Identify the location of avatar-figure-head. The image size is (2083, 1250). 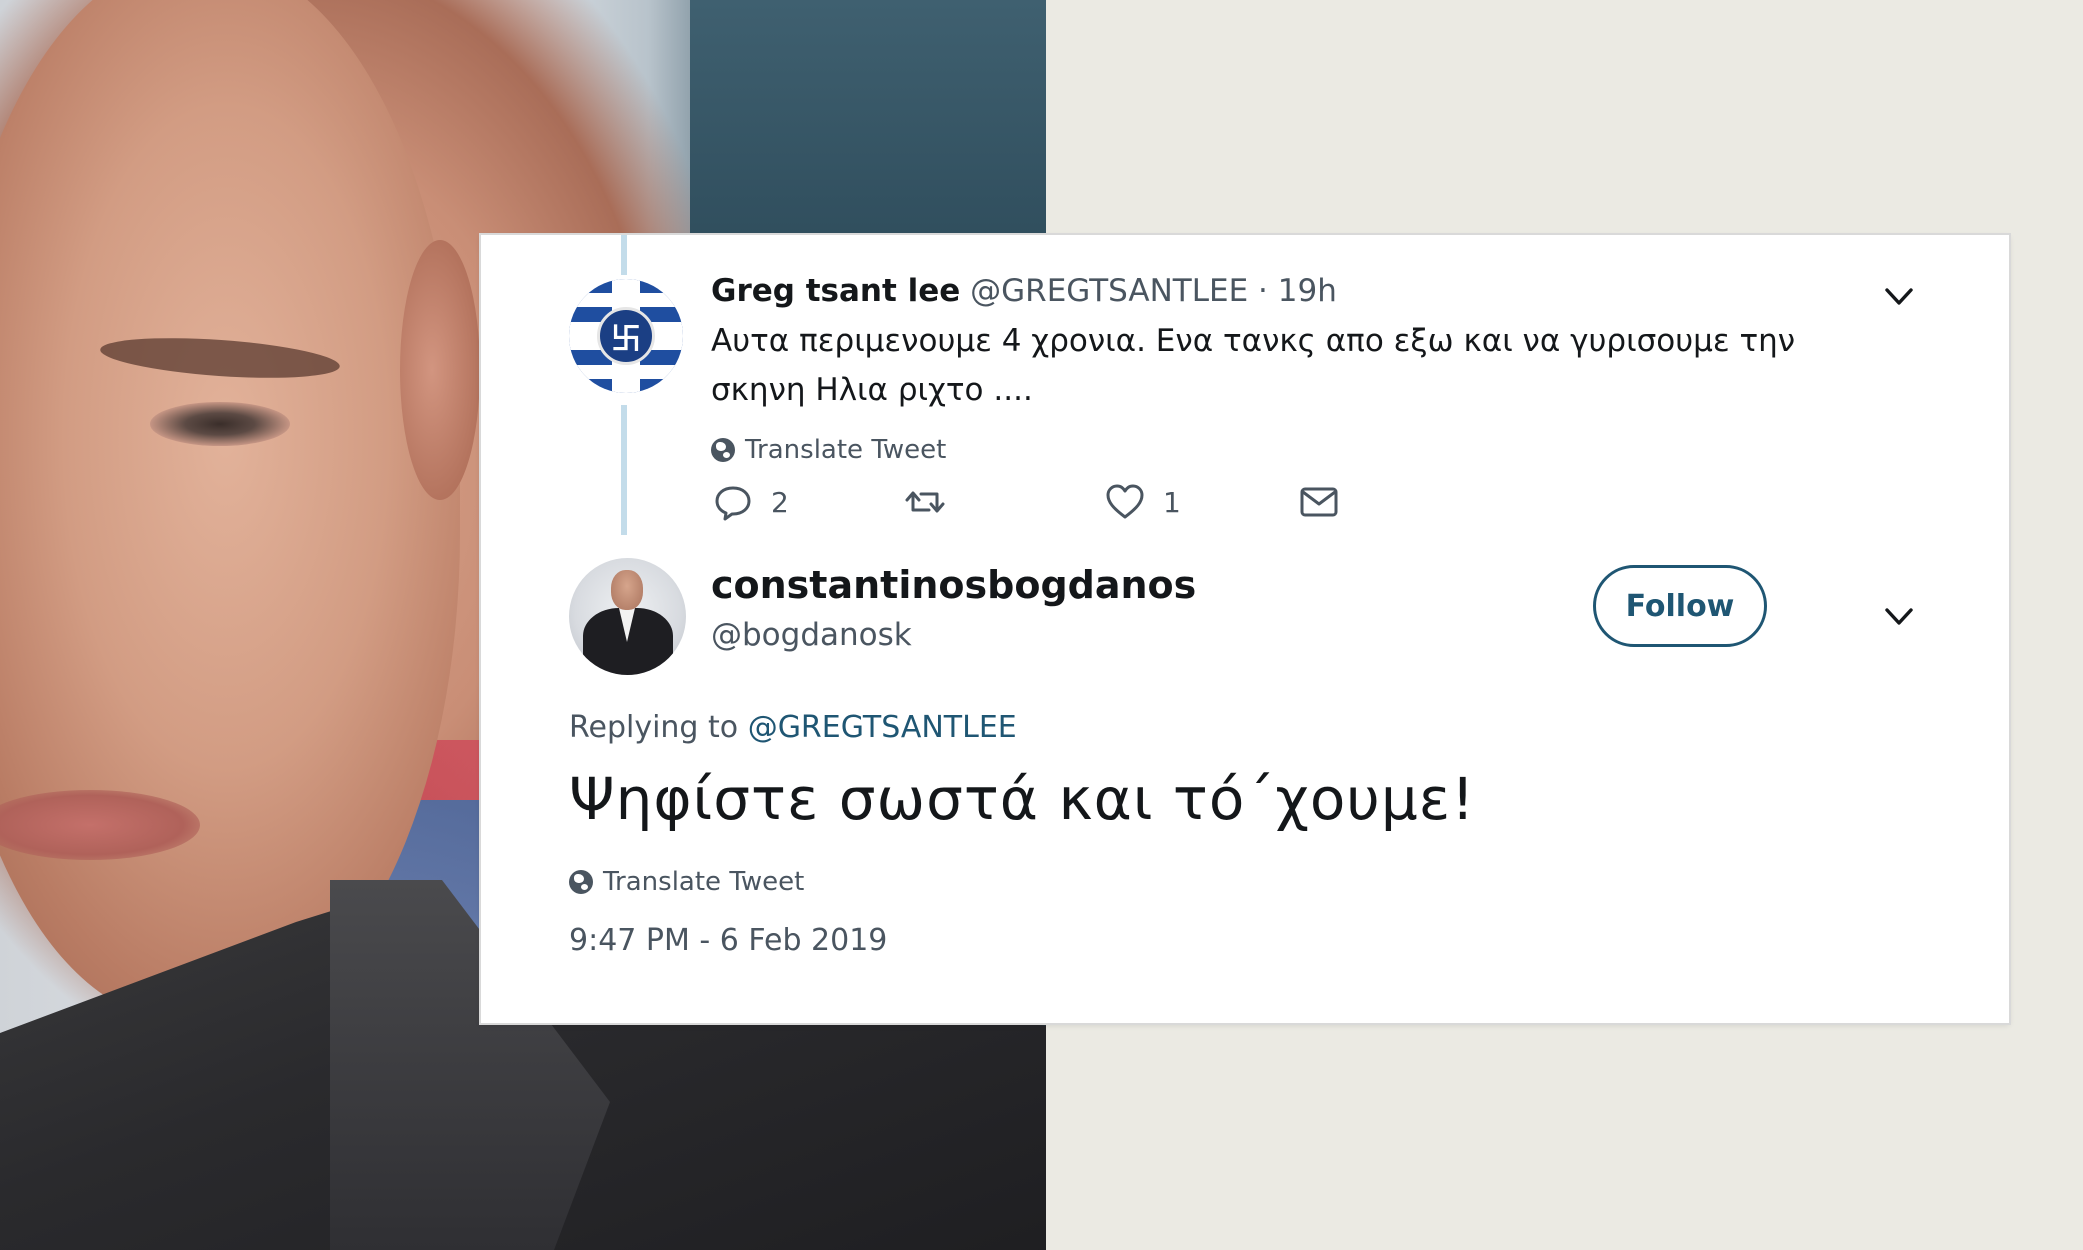
(627, 590).